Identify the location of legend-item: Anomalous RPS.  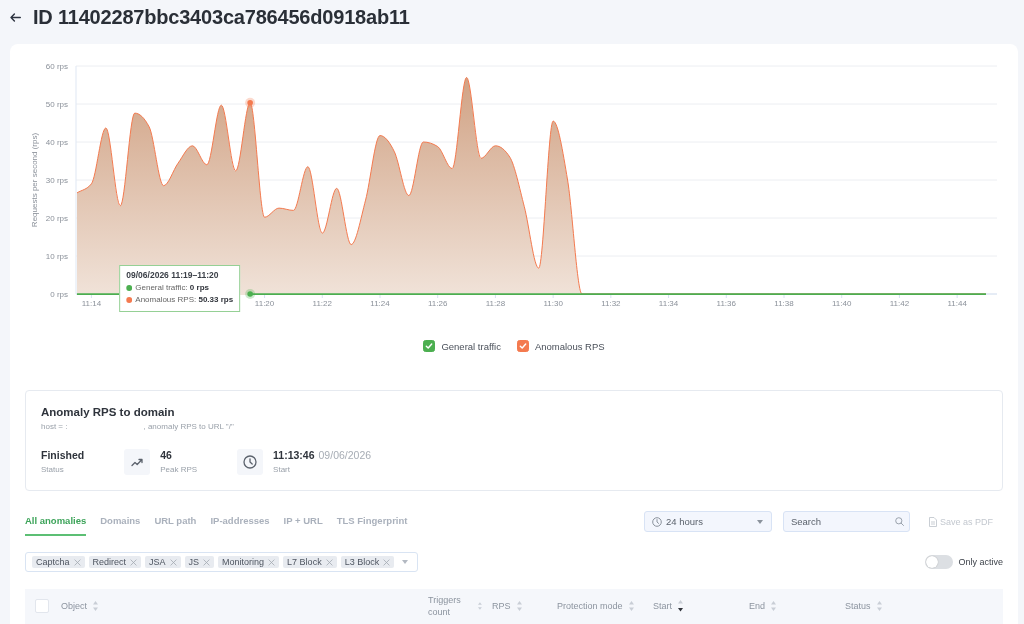
(560, 346).